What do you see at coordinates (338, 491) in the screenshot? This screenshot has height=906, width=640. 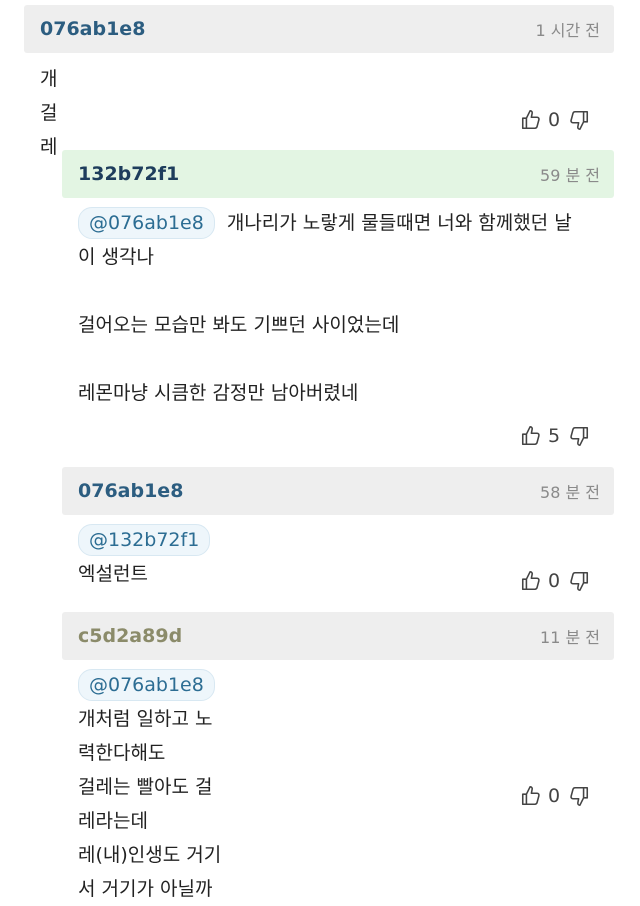 I see `comment-header: 076ab1e8 58 분 전` at bounding box center [338, 491].